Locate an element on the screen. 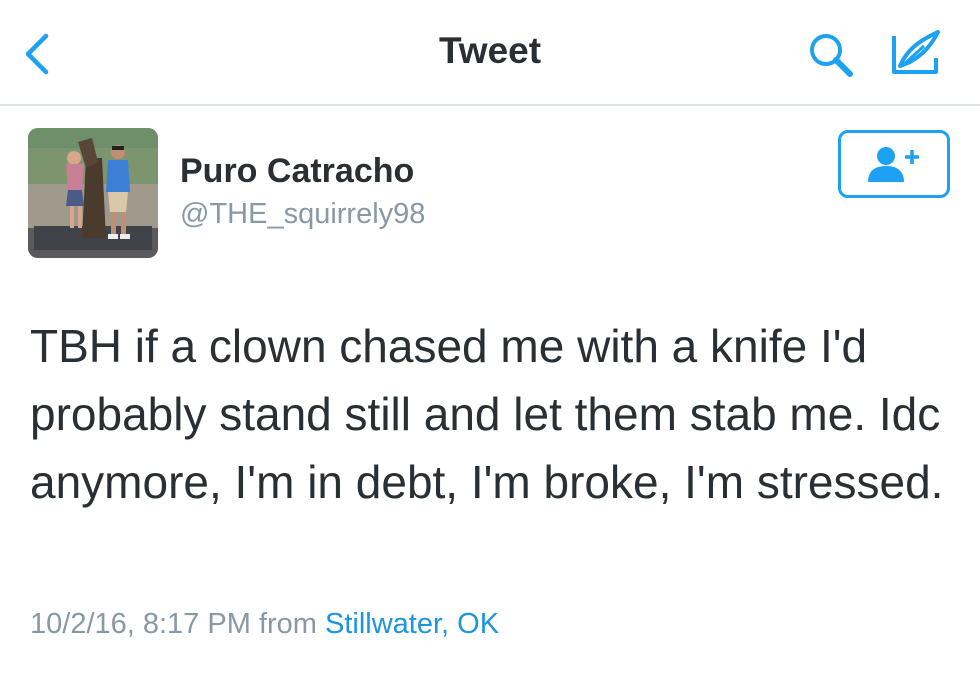  search-button is located at coordinates (832, 55).